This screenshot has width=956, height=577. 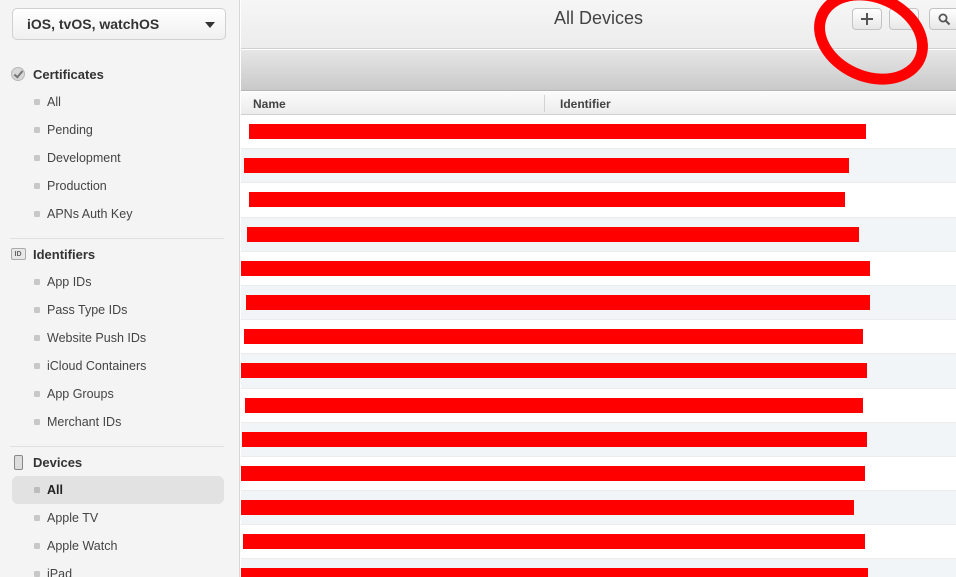 What do you see at coordinates (544, 103) in the screenshot?
I see `column-divider` at bounding box center [544, 103].